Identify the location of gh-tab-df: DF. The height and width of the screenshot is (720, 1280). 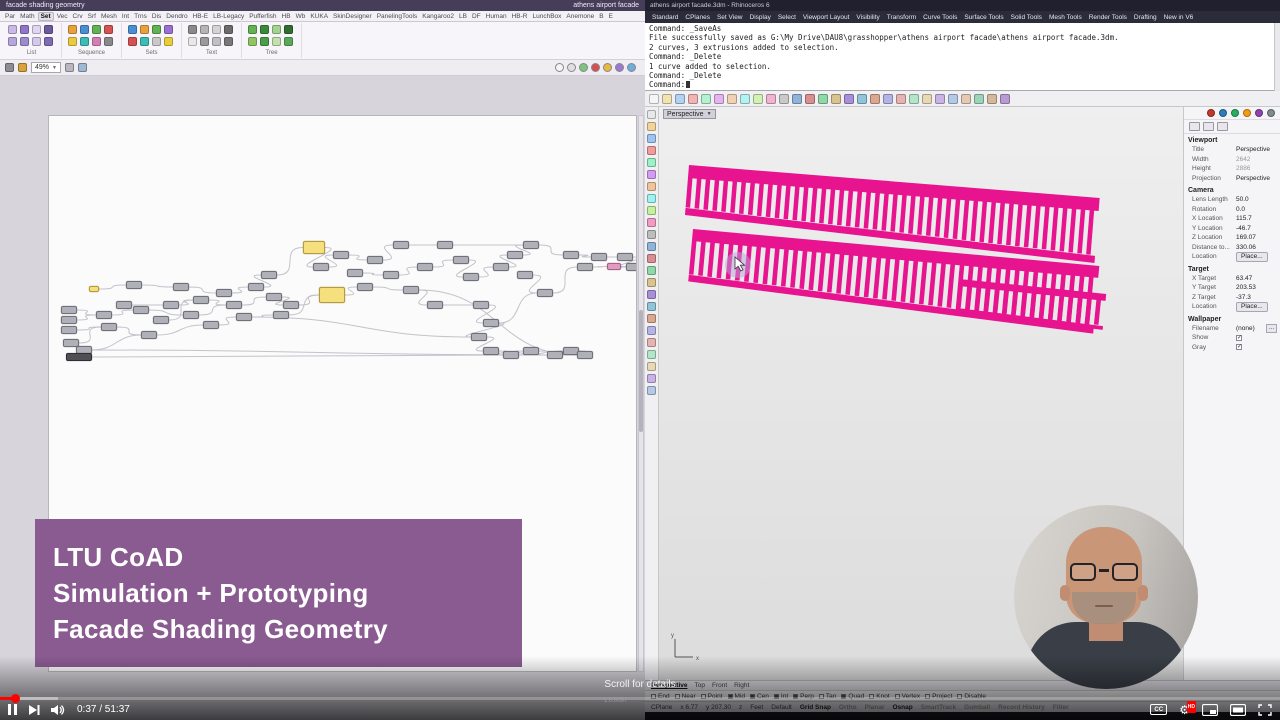
(476, 16).